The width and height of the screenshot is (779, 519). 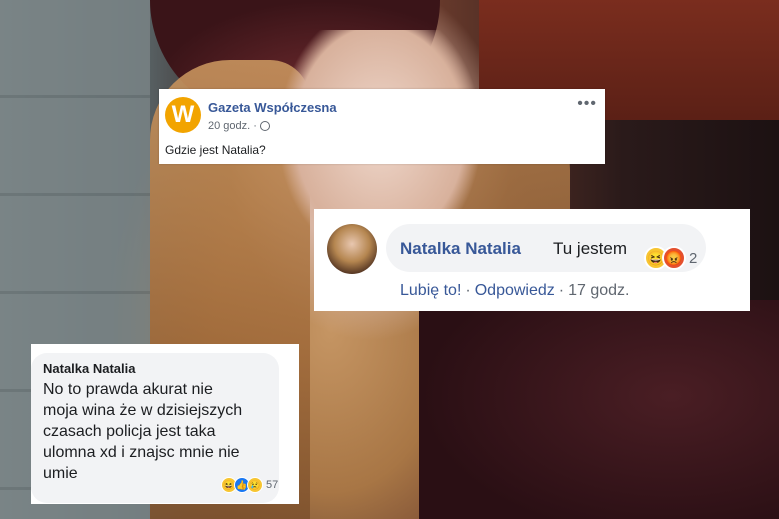 I want to click on comment-time: 17 godz., so click(x=598, y=290).